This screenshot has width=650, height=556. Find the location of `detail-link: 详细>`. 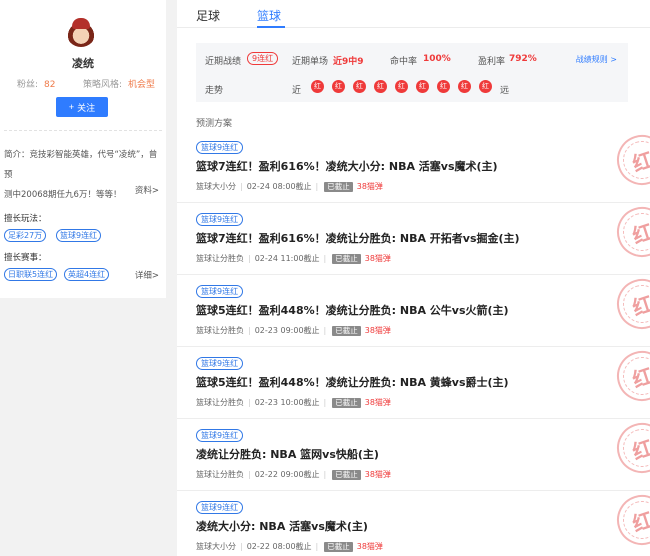

detail-link: 详细> is located at coordinates (147, 275).